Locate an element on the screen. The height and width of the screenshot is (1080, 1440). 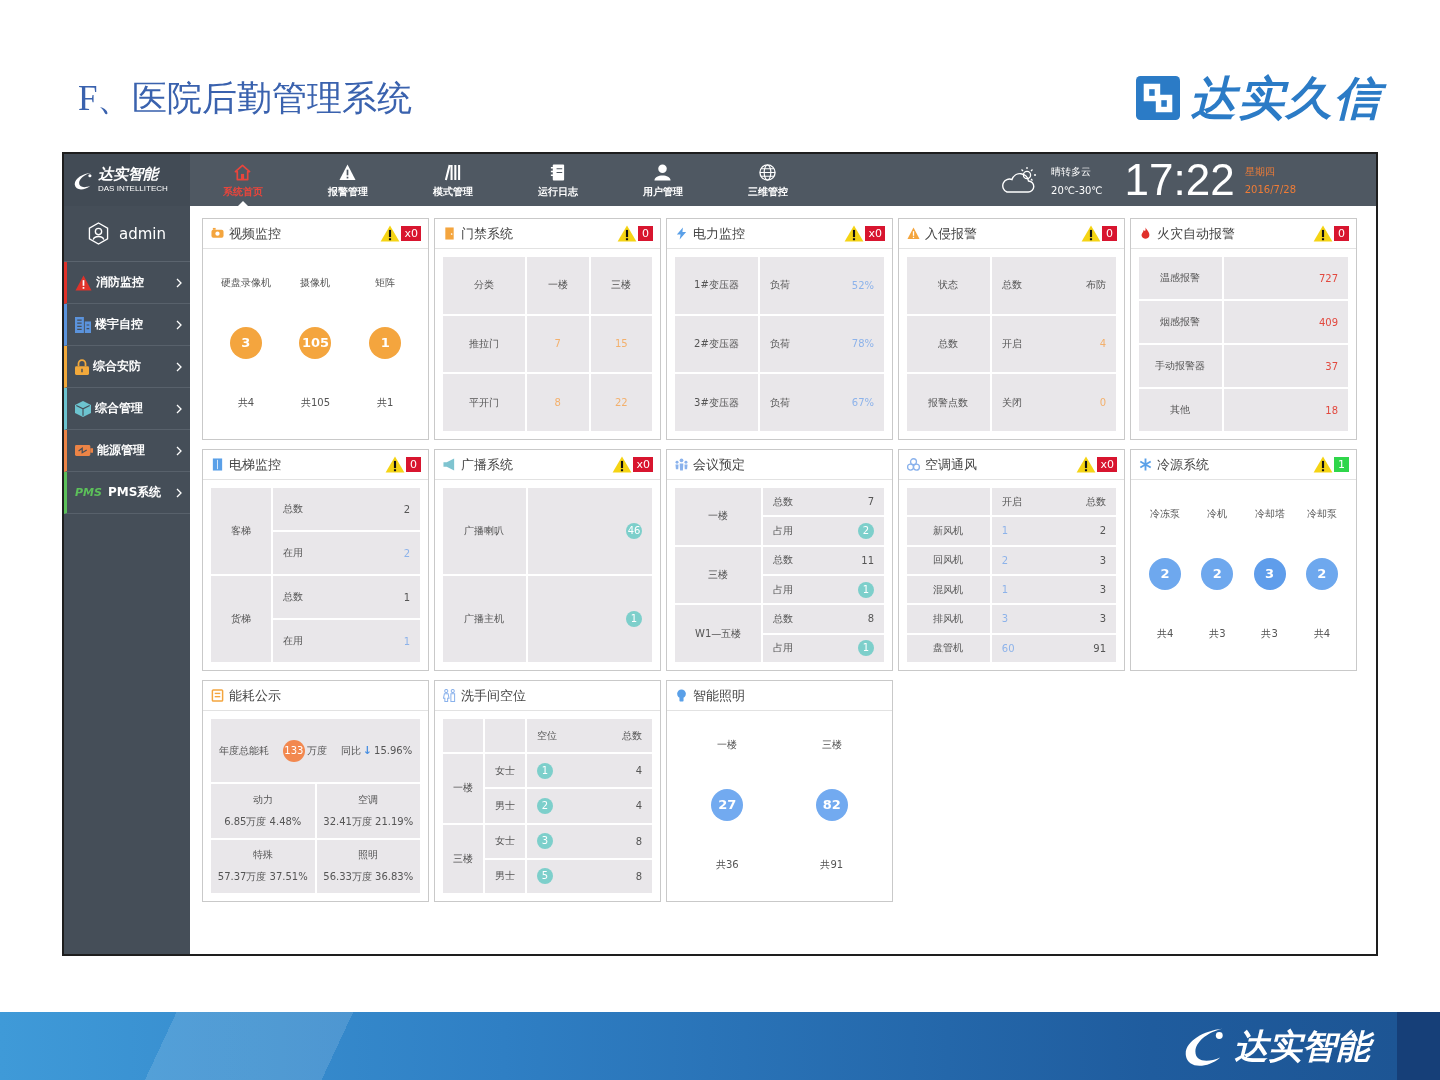
table-cell: 混风机 is located at coordinates (948, 590).